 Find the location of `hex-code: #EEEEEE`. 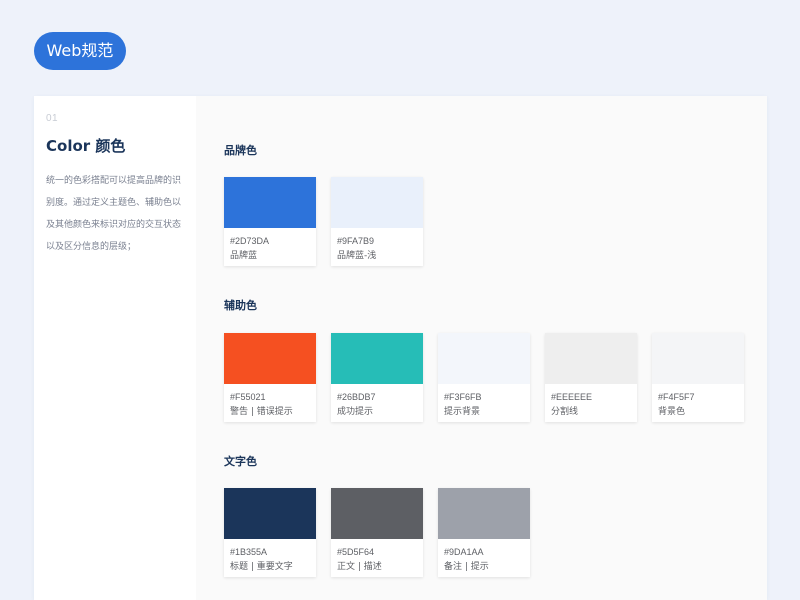

hex-code: #EEEEEE is located at coordinates (572, 397).